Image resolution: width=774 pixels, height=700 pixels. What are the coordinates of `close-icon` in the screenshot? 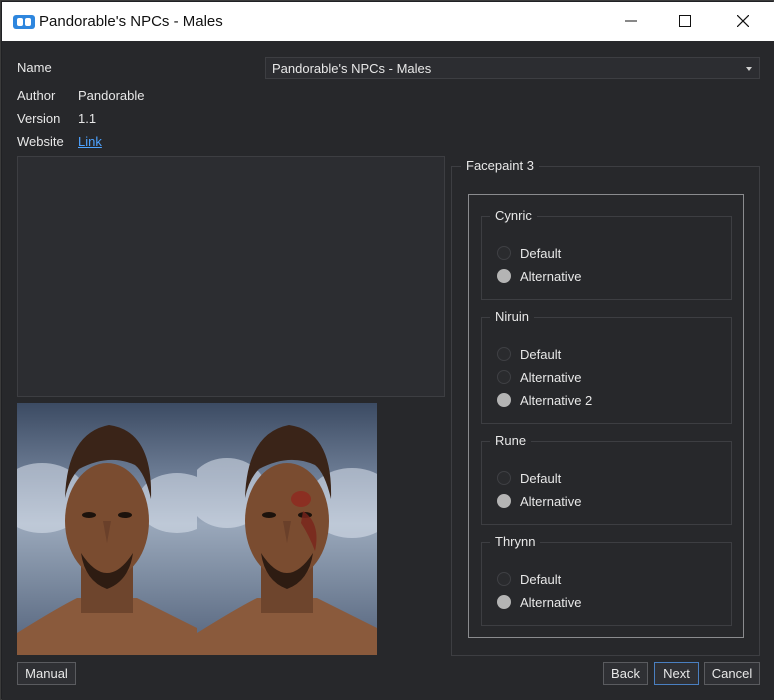 It's located at (743, 21).